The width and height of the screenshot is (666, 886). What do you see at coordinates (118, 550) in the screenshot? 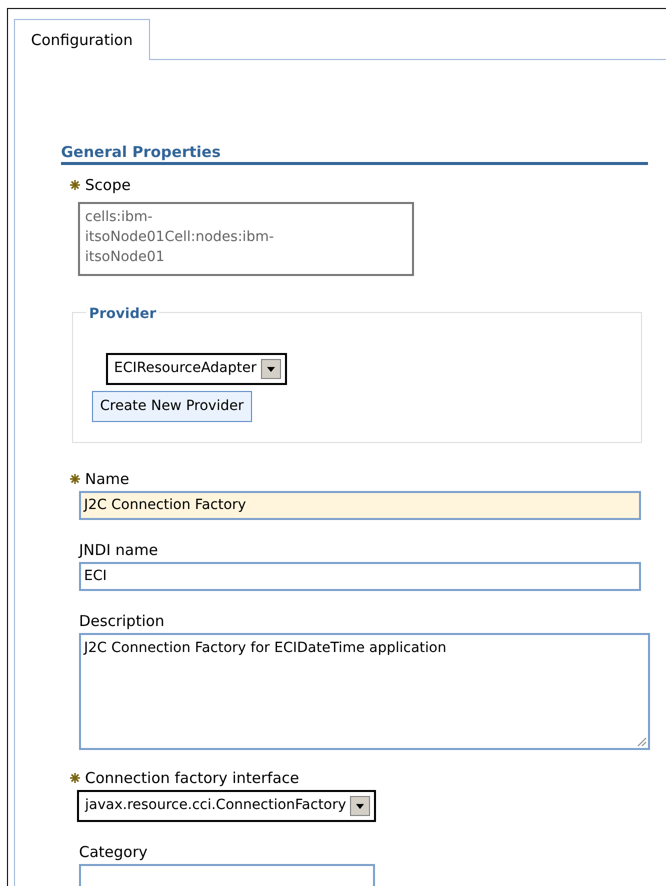
I see `field-label: JNDI name` at bounding box center [118, 550].